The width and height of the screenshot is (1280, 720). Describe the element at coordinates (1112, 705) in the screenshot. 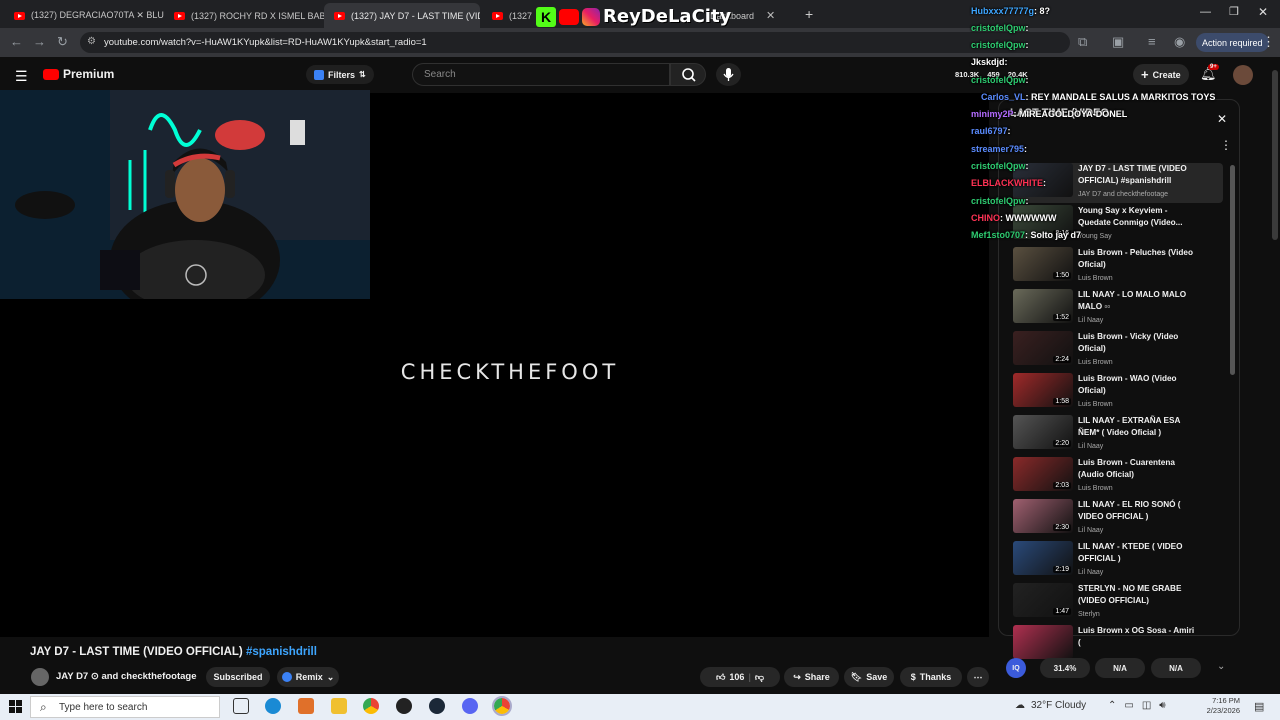

I see `chevron-up-icon: ⌃` at that location.